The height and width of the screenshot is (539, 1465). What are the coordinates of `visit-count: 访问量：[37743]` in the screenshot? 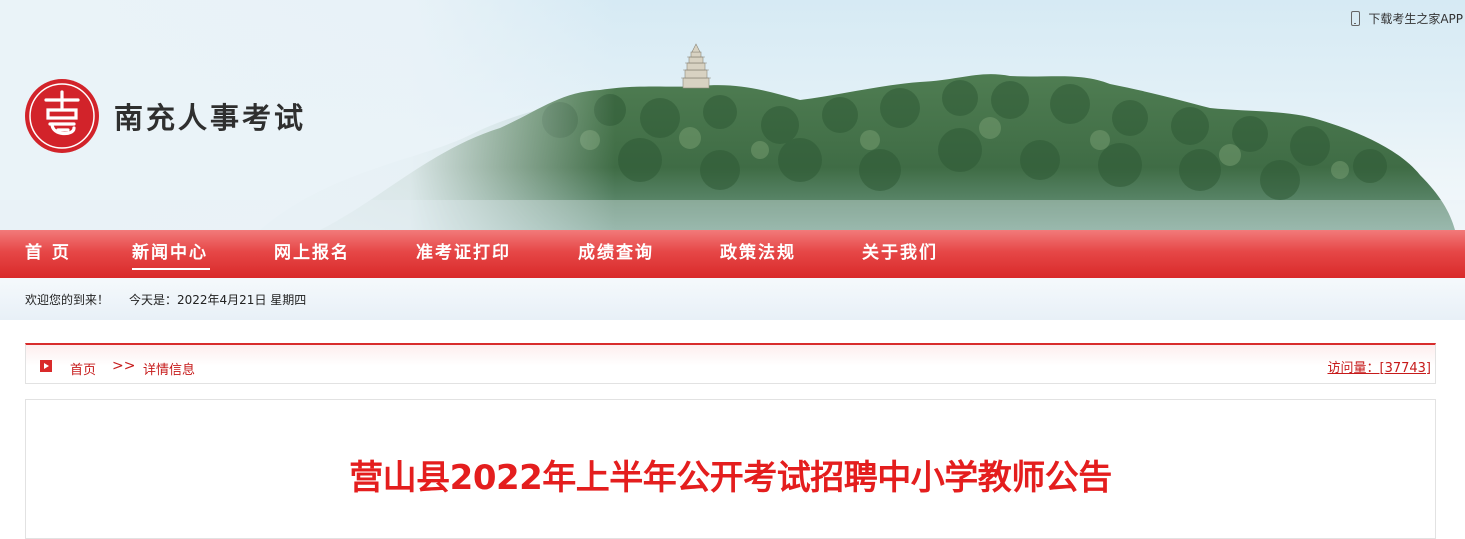 It's located at (1379, 368).